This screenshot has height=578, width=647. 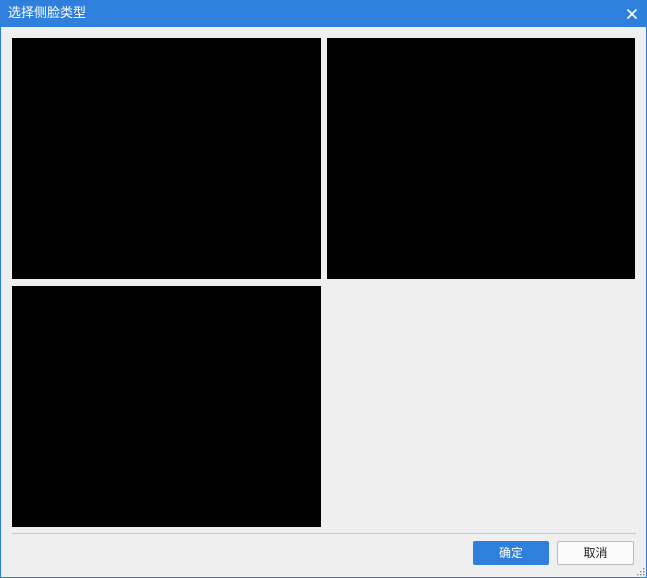 I want to click on cancel-button: 取消, so click(x=595, y=553).